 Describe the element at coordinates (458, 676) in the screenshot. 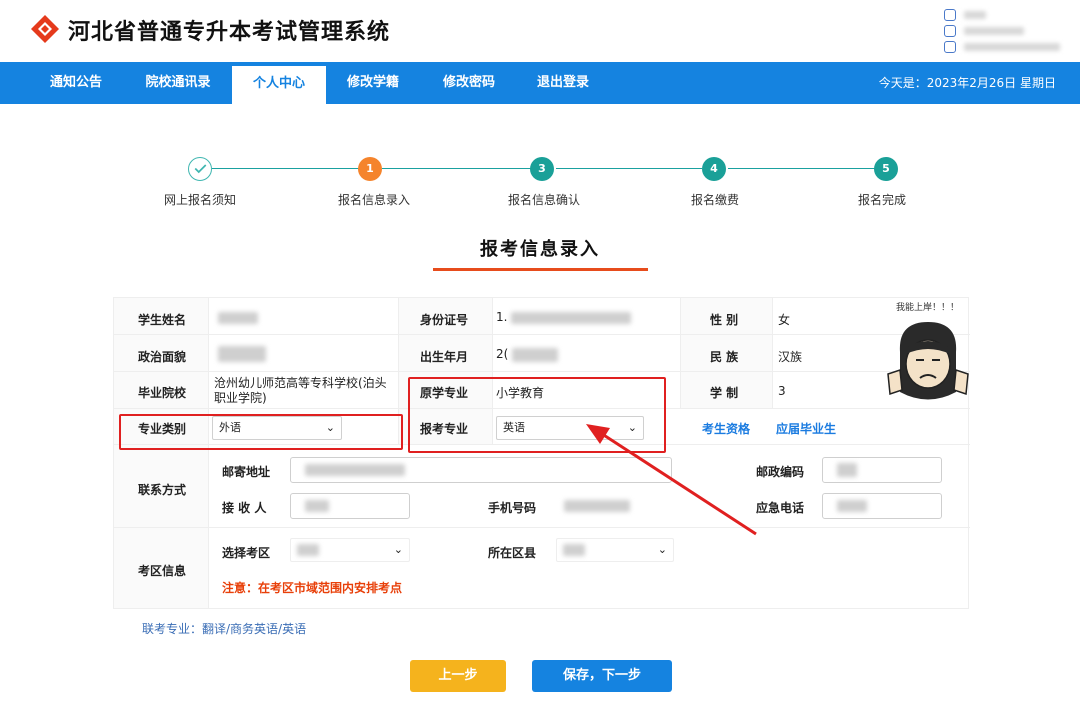

I see `previous-step-button: 上一步` at that location.